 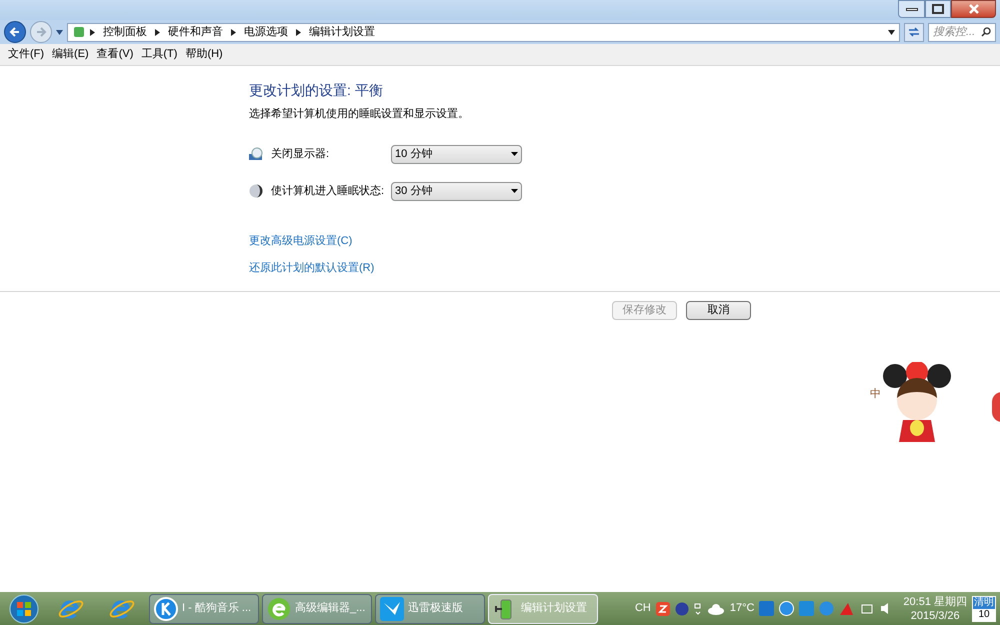 What do you see at coordinates (342, 32) in the screenshot?
I see `breadcrumb-item: 编辑计划设置` at bounding box center [342, 32].